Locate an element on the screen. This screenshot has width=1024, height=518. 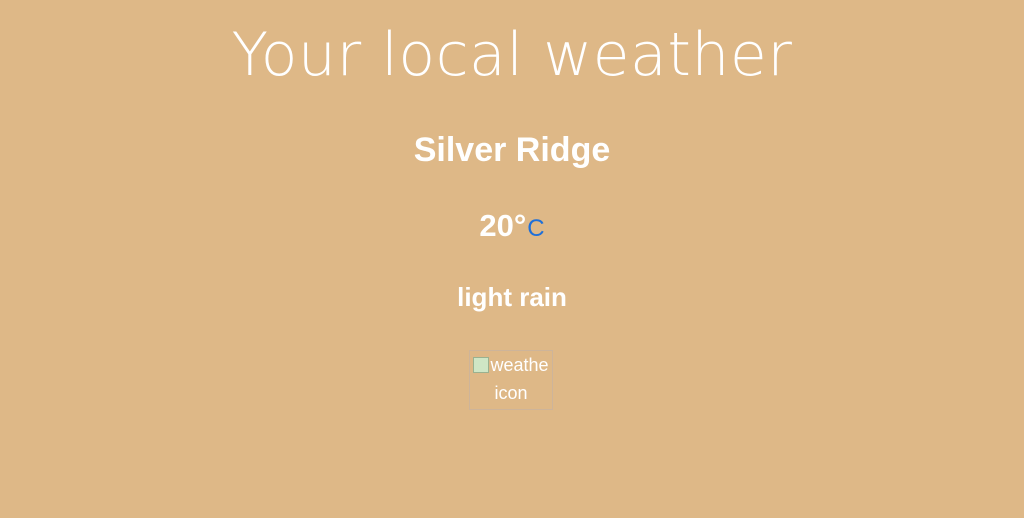
city-name: Silver Ridge is located at coordinates (512, 150).